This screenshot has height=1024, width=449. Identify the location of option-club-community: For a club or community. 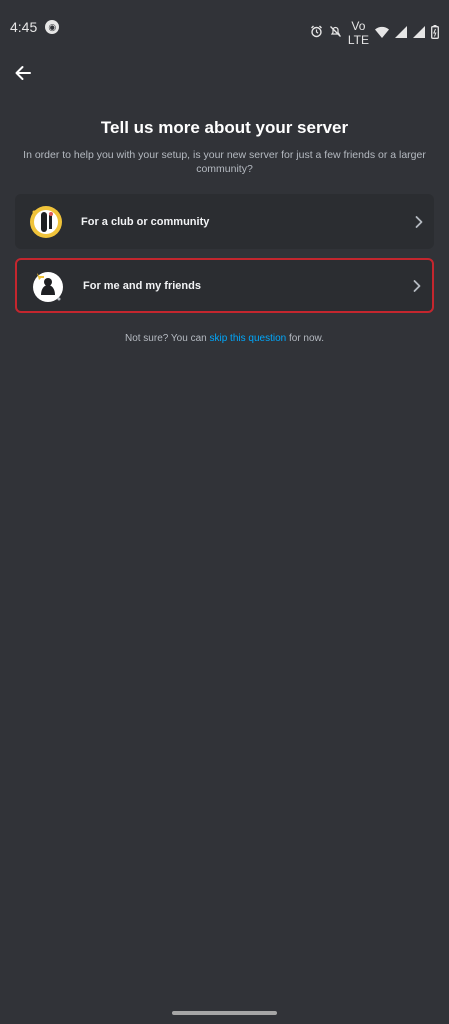
(224, 221).